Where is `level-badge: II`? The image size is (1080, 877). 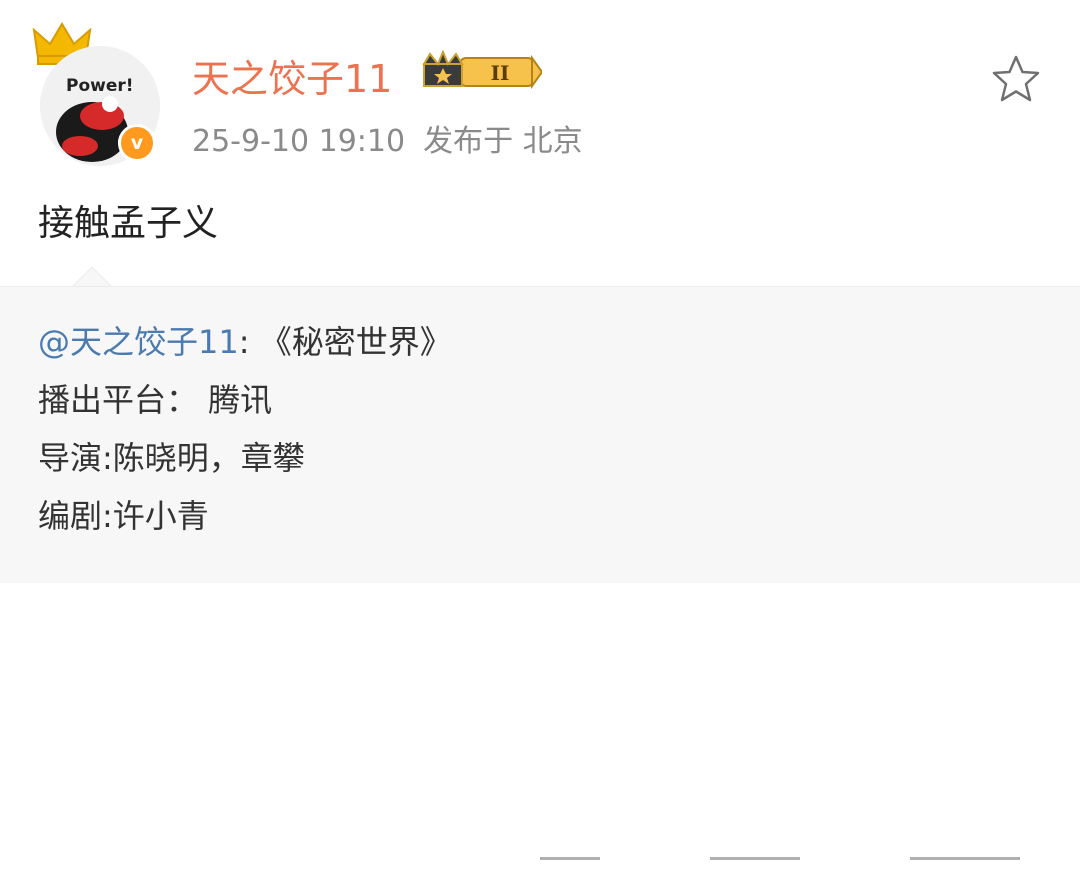 level-badge: II is located at coordinates (481, 72).